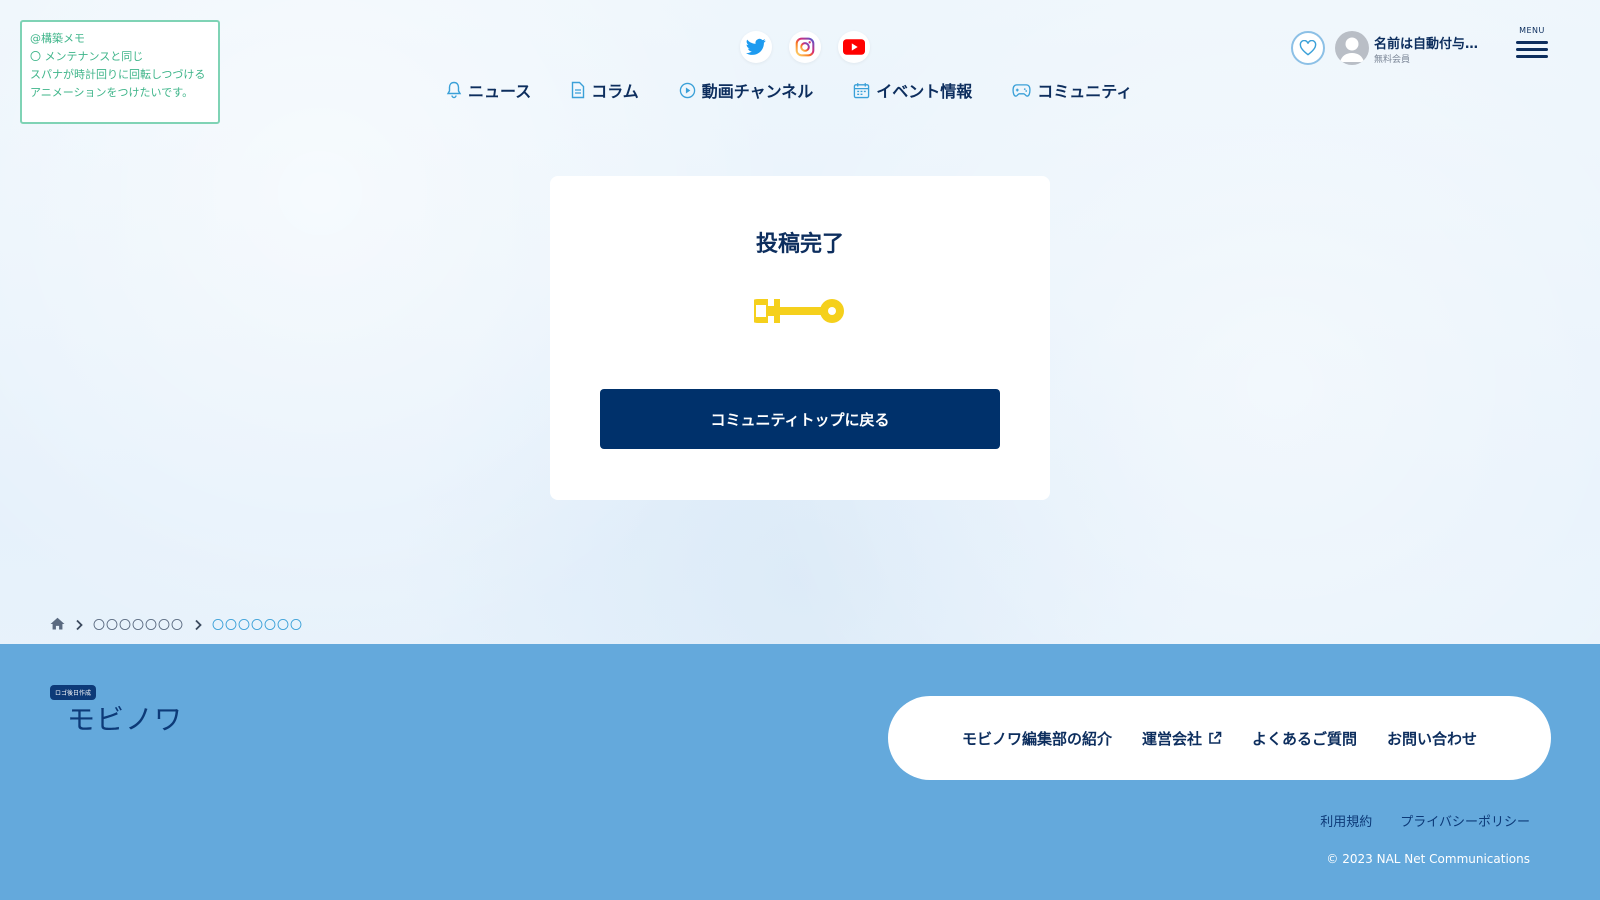 The image size is (1600, 900). I want to click on instagram-link, so click(805, 47).